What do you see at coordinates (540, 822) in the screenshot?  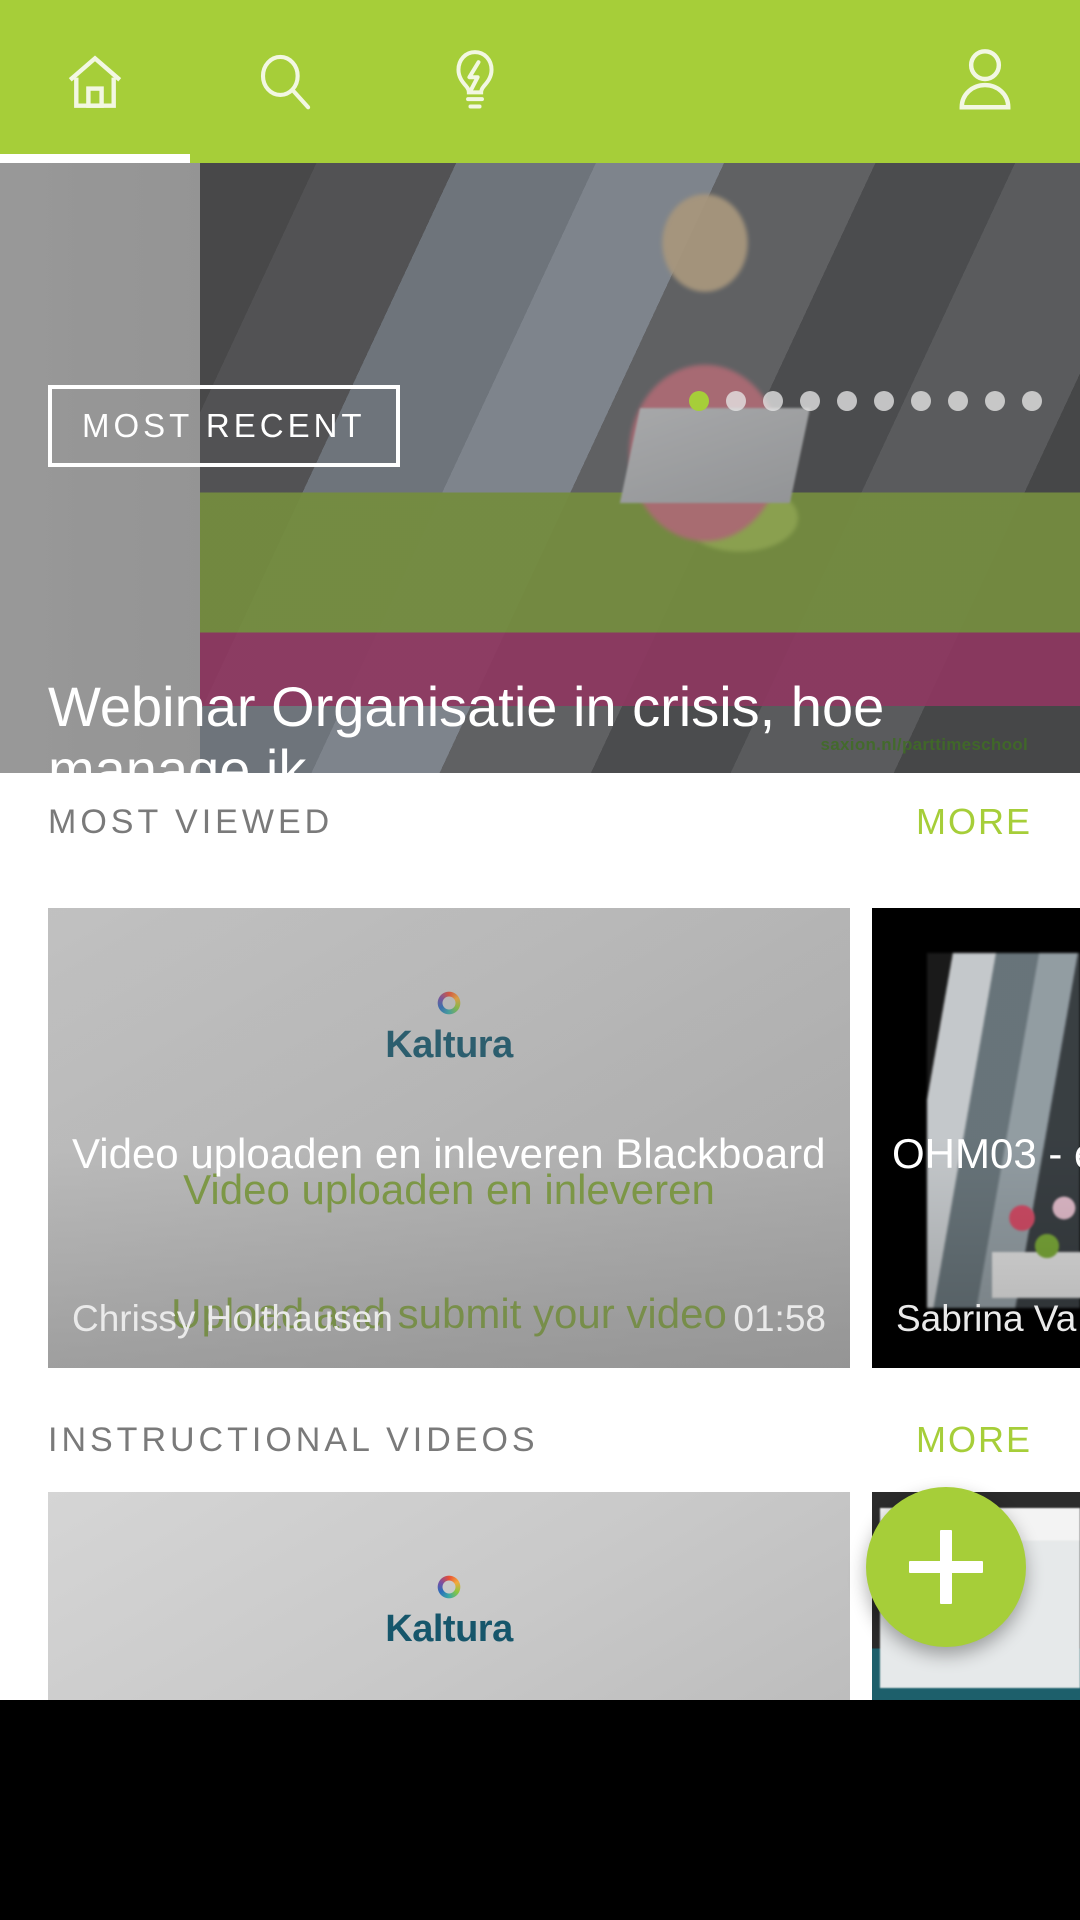 I see `section-header-most-viewed: MOST VIEWED MORE` at bounding box center [540, 822].